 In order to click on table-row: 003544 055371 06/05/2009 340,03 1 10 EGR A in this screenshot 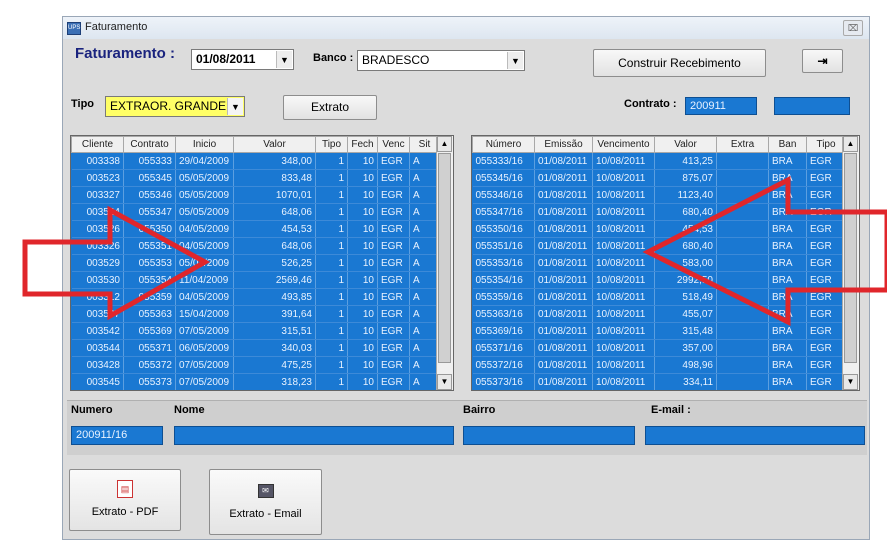, I will do `click(255, 348)`.